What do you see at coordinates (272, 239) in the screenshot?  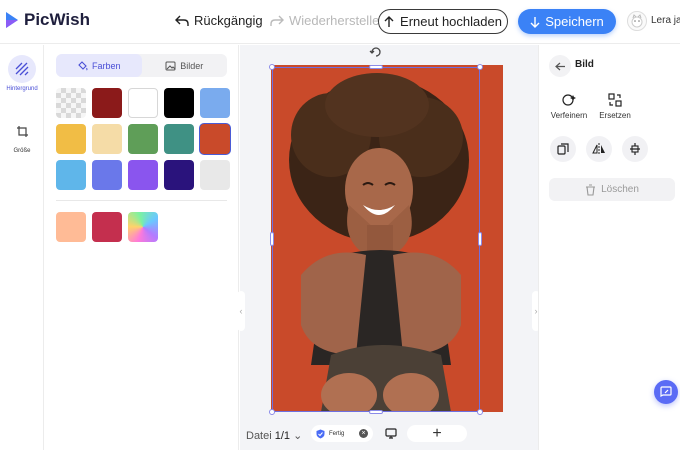 I see `resize-handle-left` at bounding box center [272, 239].